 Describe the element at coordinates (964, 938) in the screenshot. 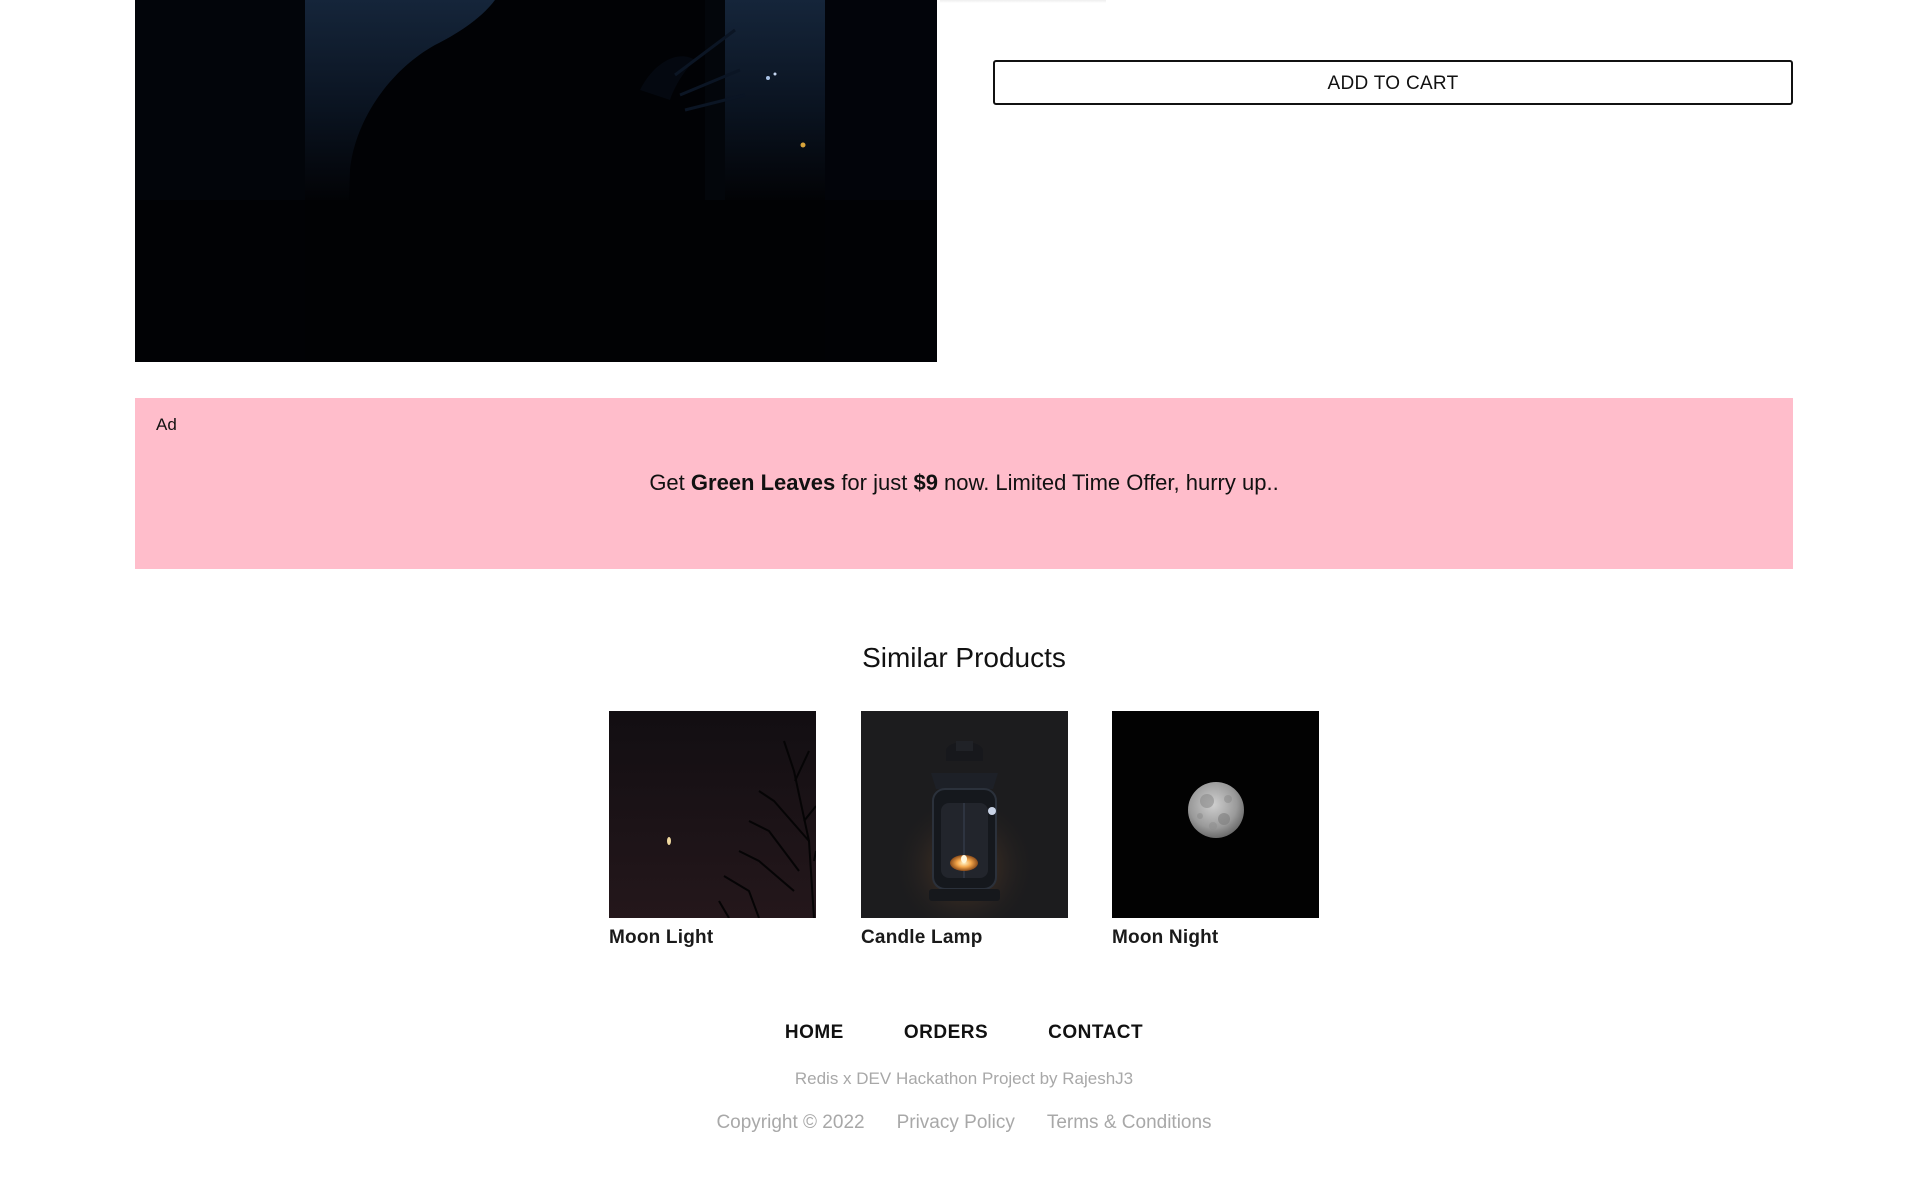

I see `product-name: Candle Lamp` at that location.